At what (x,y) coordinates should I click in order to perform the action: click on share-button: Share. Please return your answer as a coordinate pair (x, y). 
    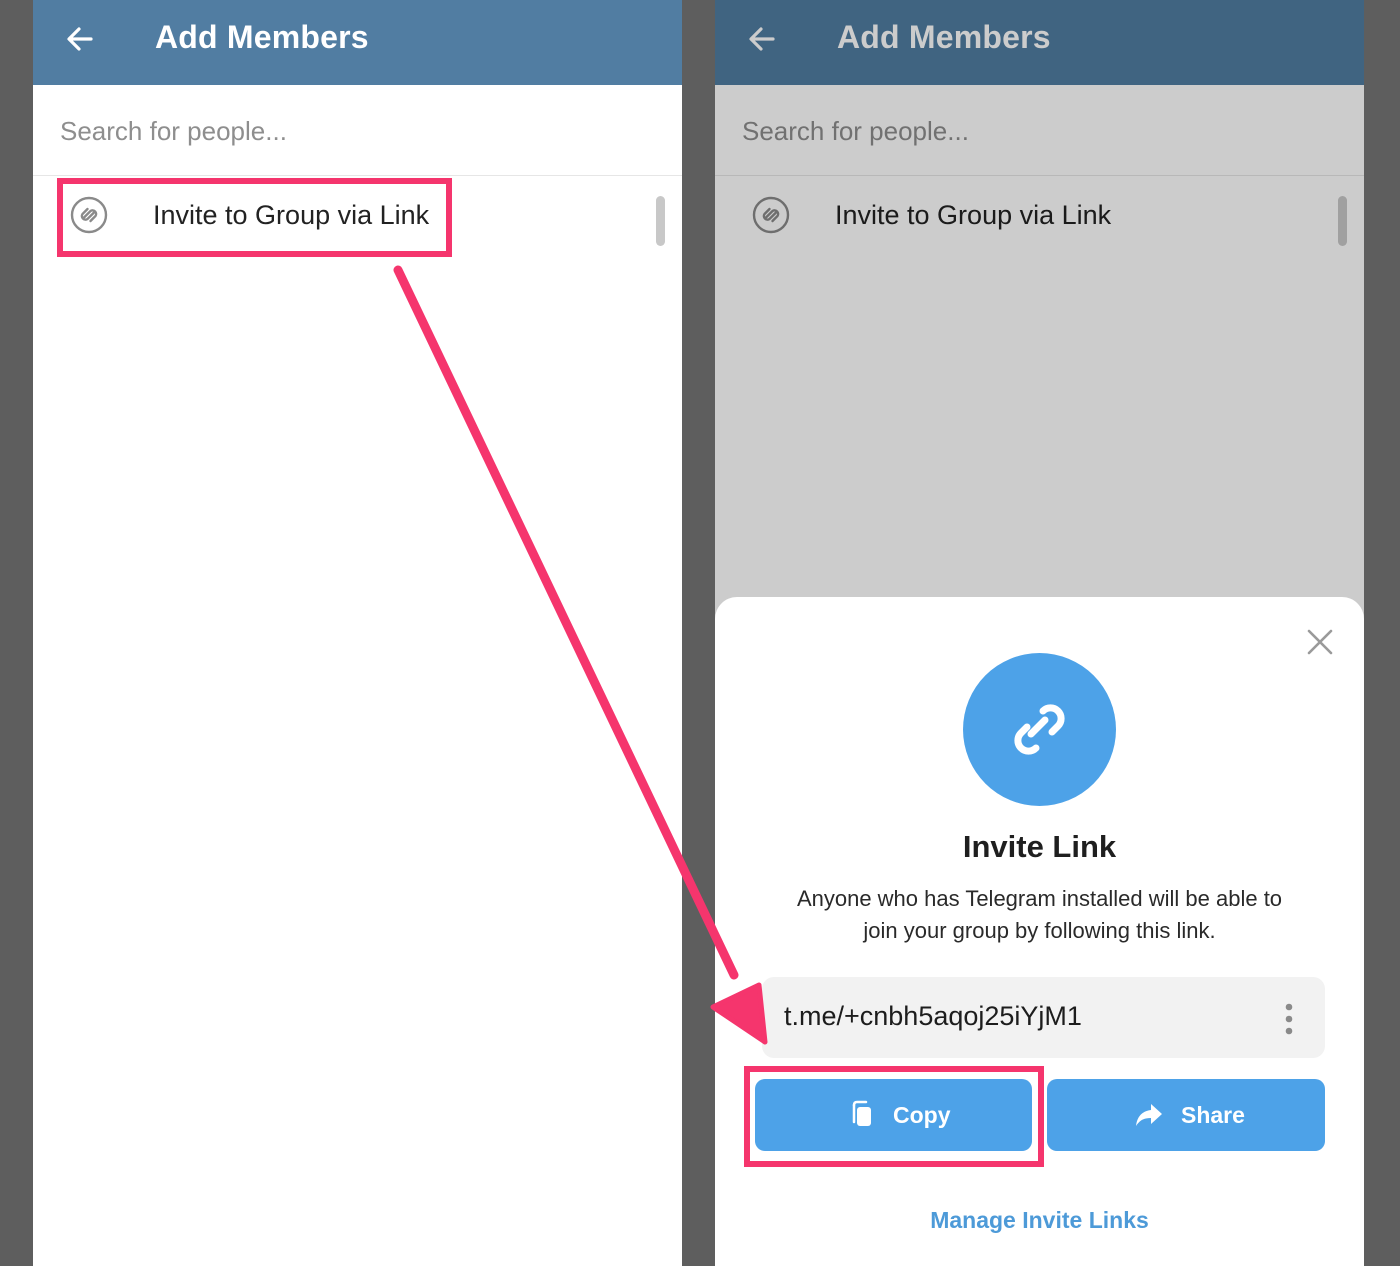
    Looking at the image, I should click on (1186, 1115).